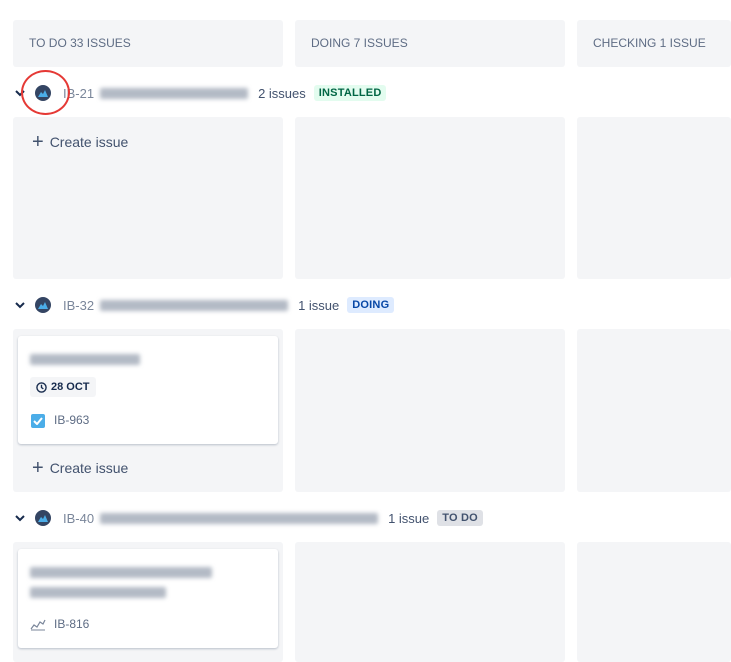  Describe the element at coordinates (41, 387) in the screenshot. I see `clock-icon` at that location.